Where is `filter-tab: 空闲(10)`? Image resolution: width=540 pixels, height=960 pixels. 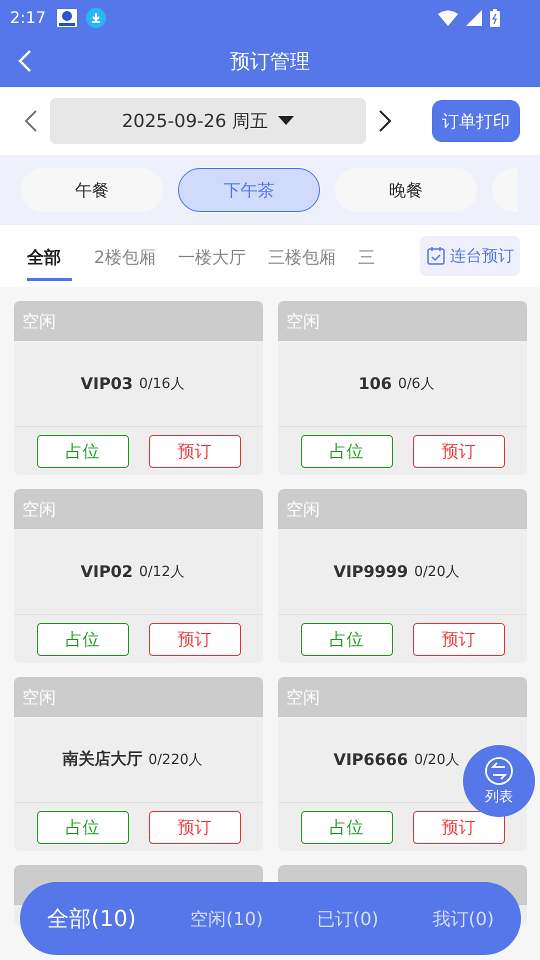
filter-tab: 空闲(10) is located at coordinates (227, 918).